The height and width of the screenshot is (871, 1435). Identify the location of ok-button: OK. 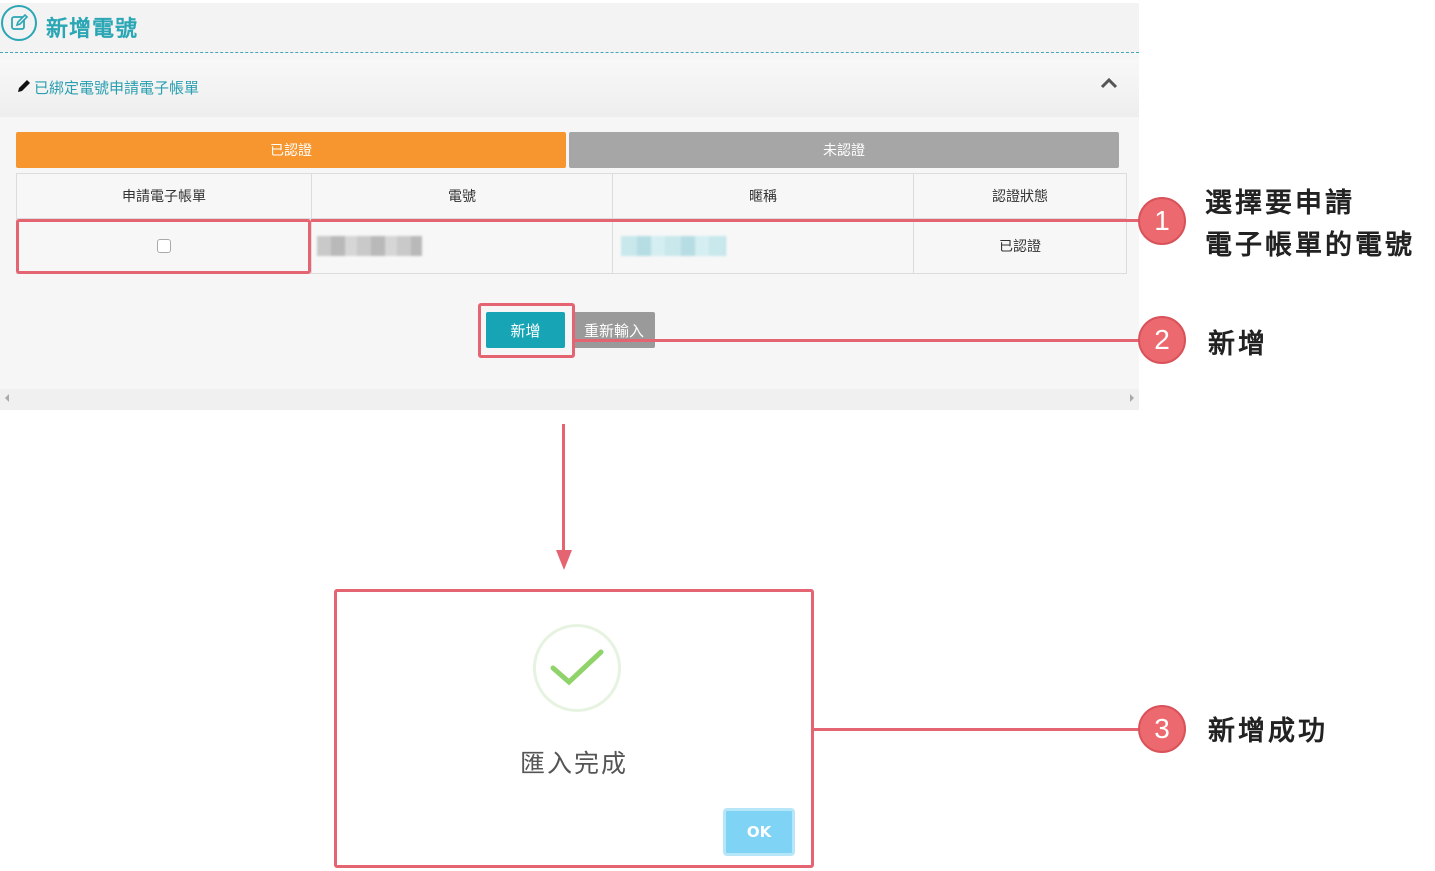
(759, 832).